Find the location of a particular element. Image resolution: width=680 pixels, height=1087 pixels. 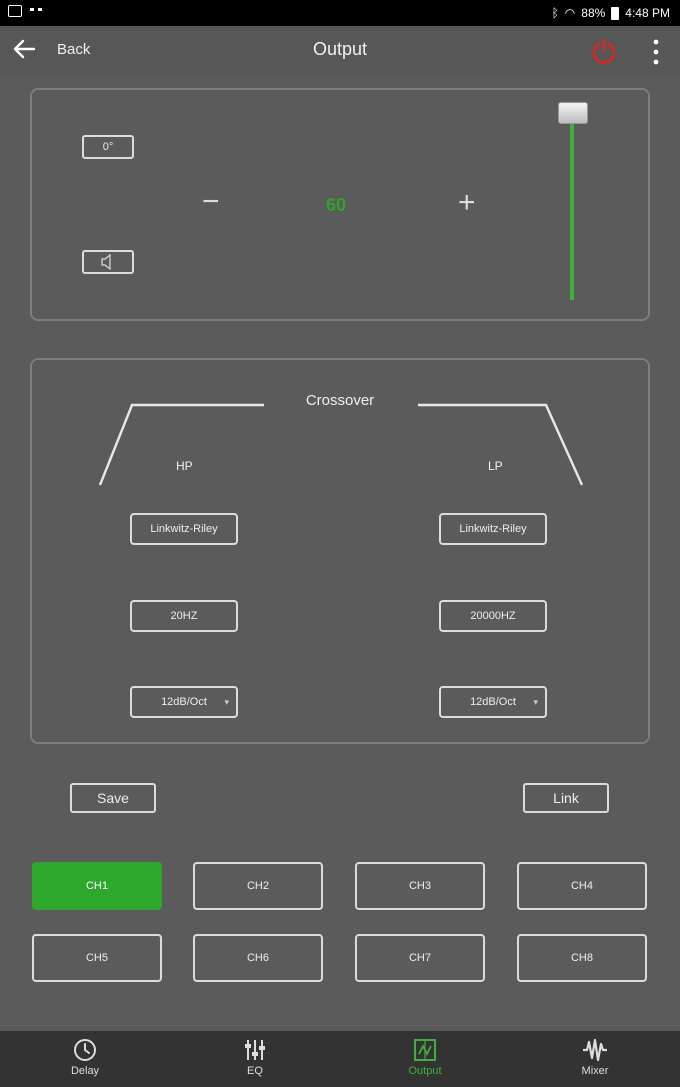

wifi-icon: ◠ is located at coordinates (570, 13).